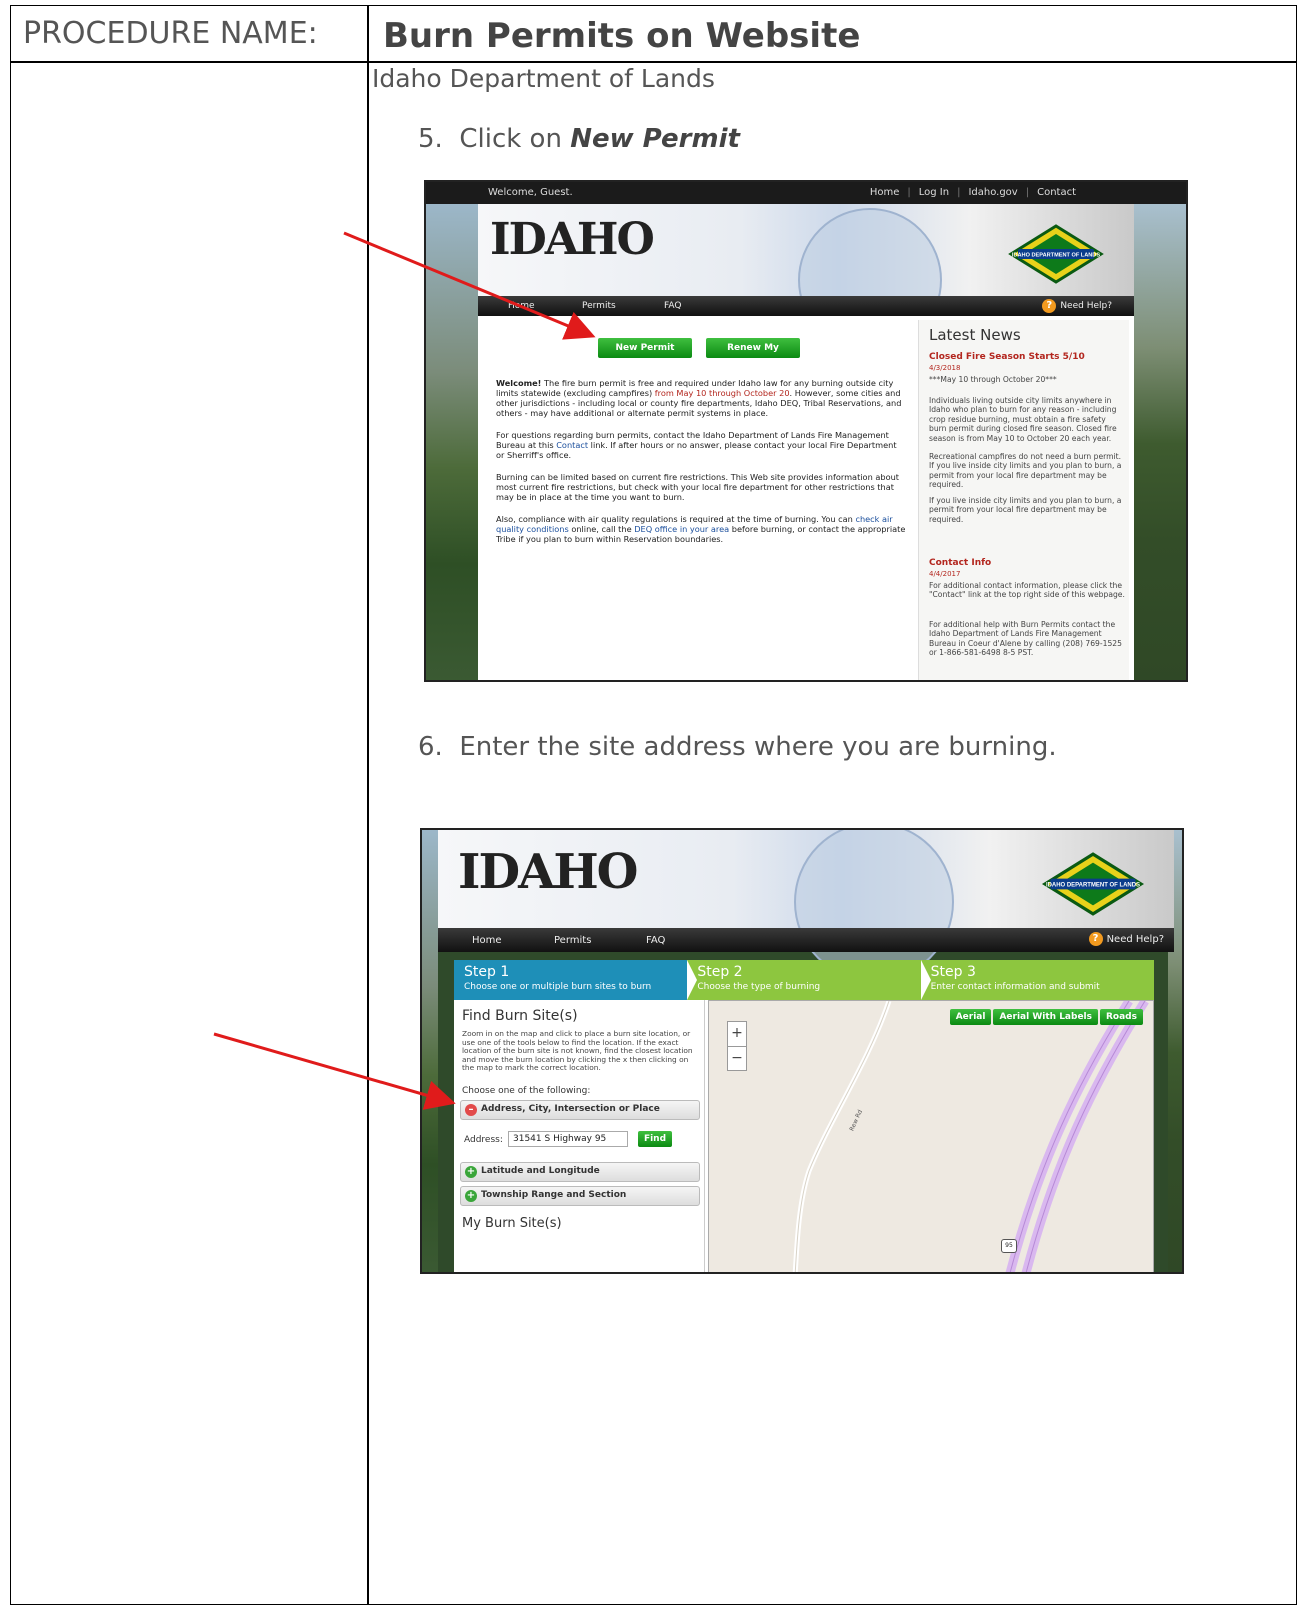 The height and width of the screenshot is (1608, 1303). I want to click on top-link-home: Home, so click(885, 192).